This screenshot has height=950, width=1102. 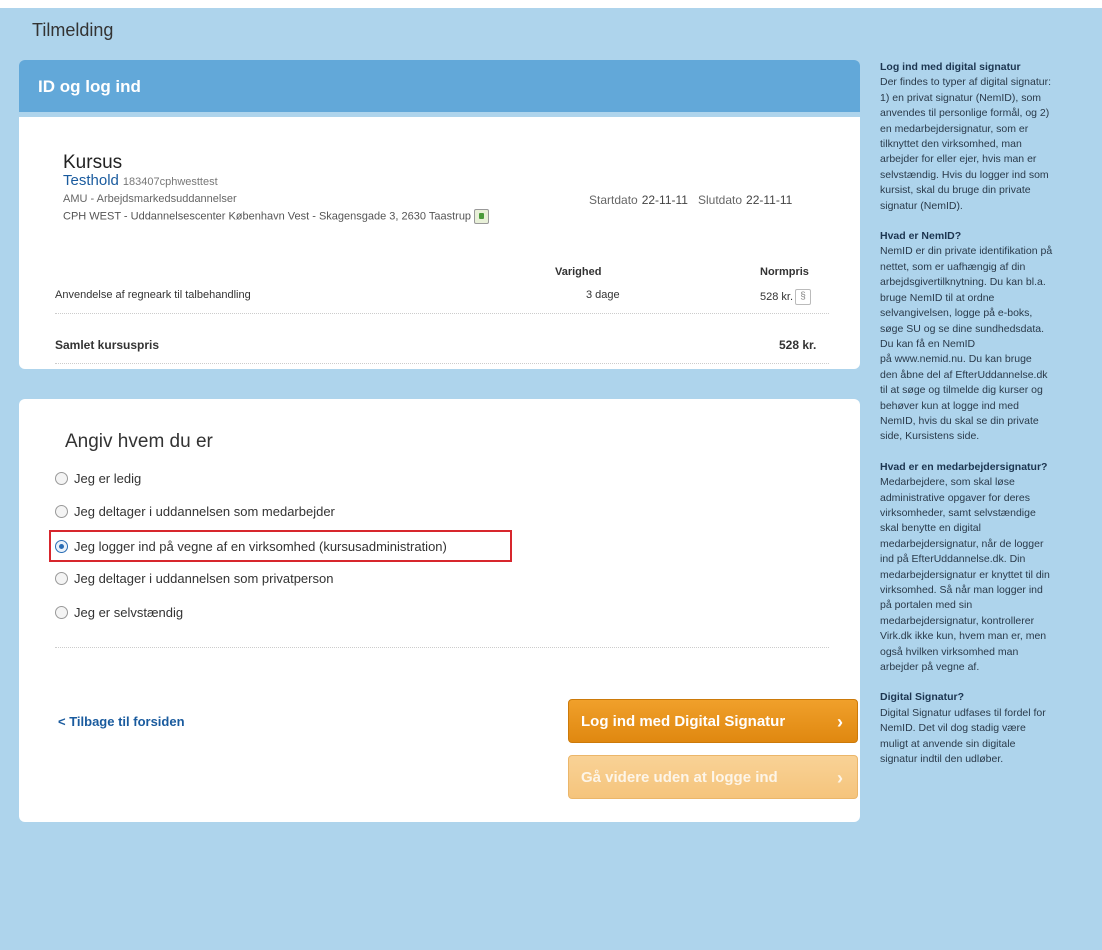 I want to click on course-item-price-text: 528 kr., so click(x=777, y=296).